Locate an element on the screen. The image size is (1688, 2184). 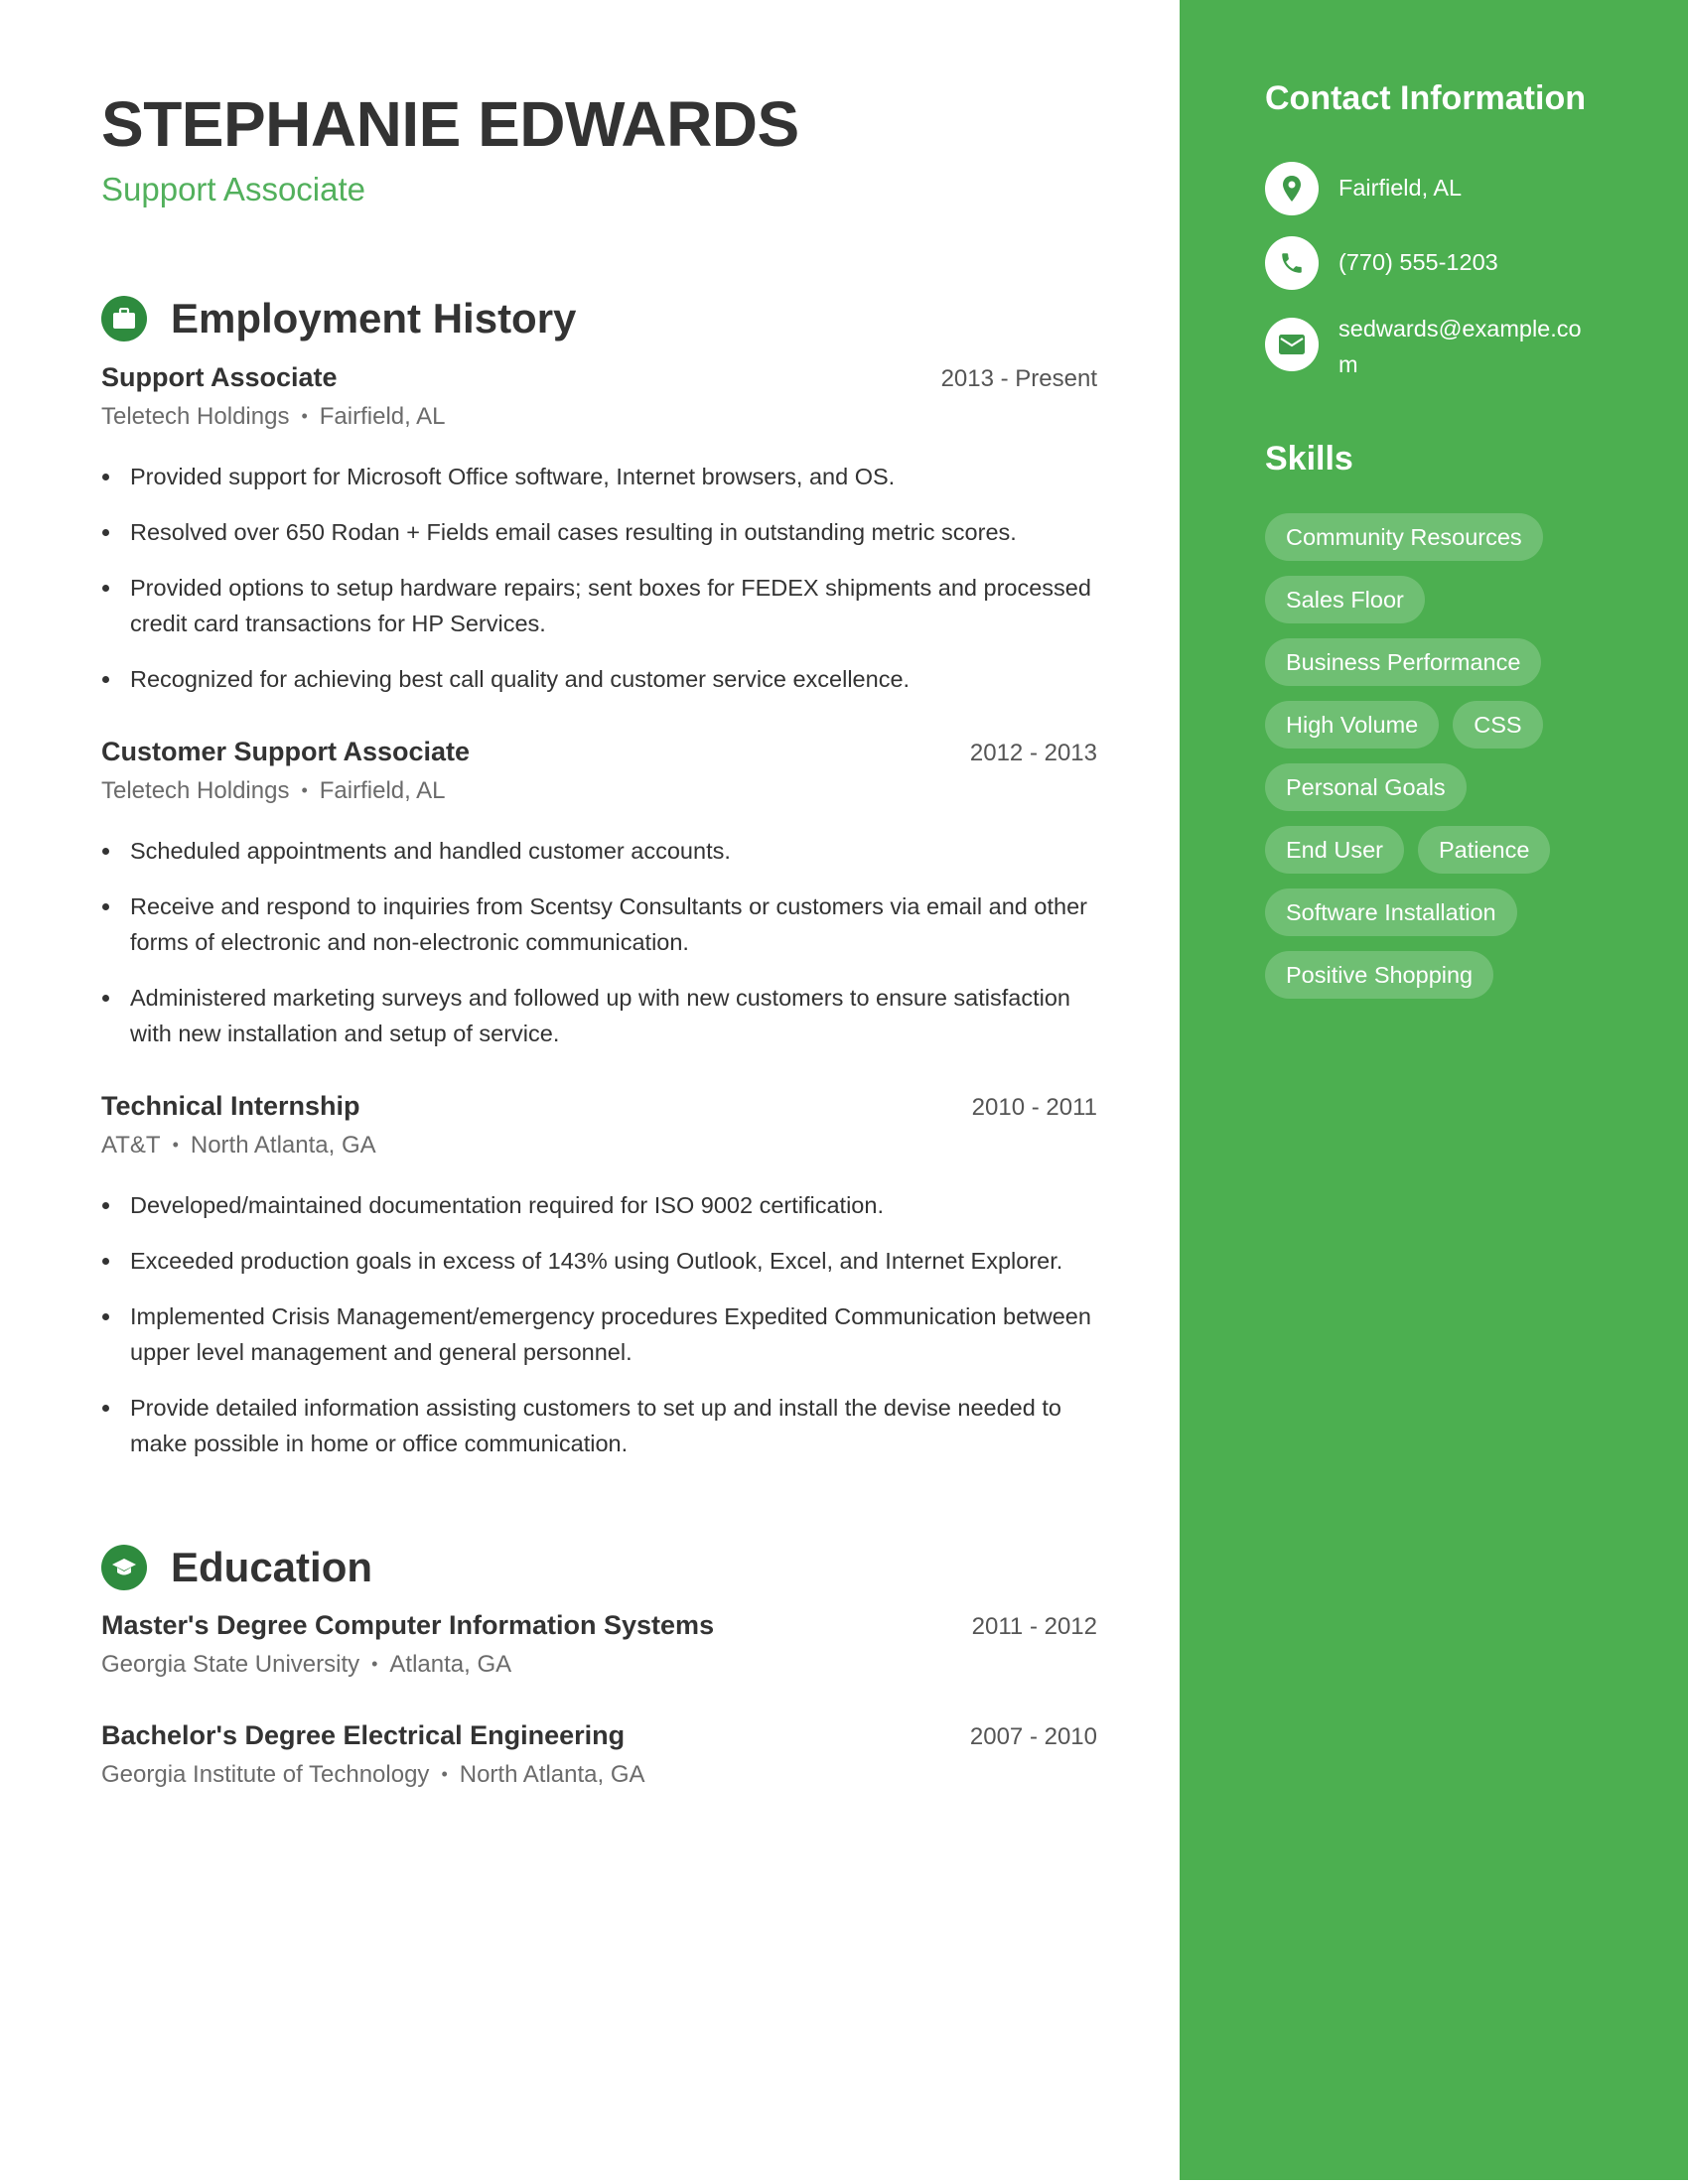
employment-section-header: Employment History is located at coordinates (338, 318).